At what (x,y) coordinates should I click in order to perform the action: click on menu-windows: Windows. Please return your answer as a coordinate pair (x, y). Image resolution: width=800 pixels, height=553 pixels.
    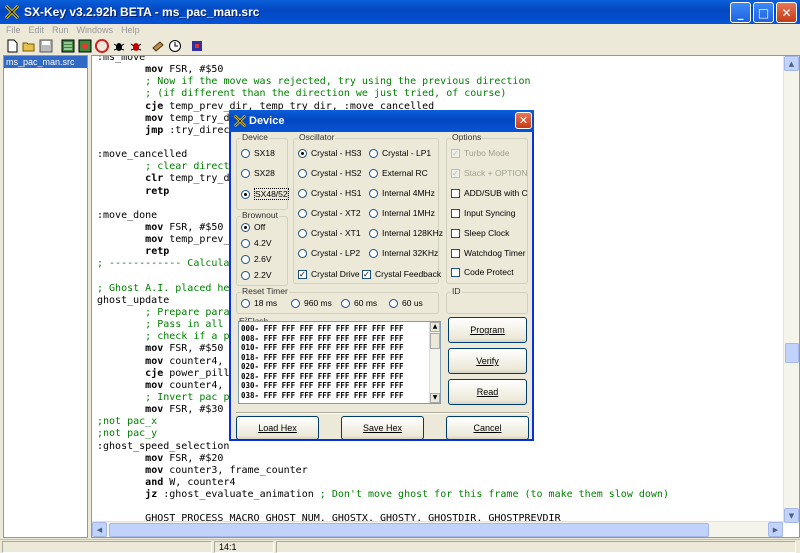
    Looking at the image, I should click on (95, 30).